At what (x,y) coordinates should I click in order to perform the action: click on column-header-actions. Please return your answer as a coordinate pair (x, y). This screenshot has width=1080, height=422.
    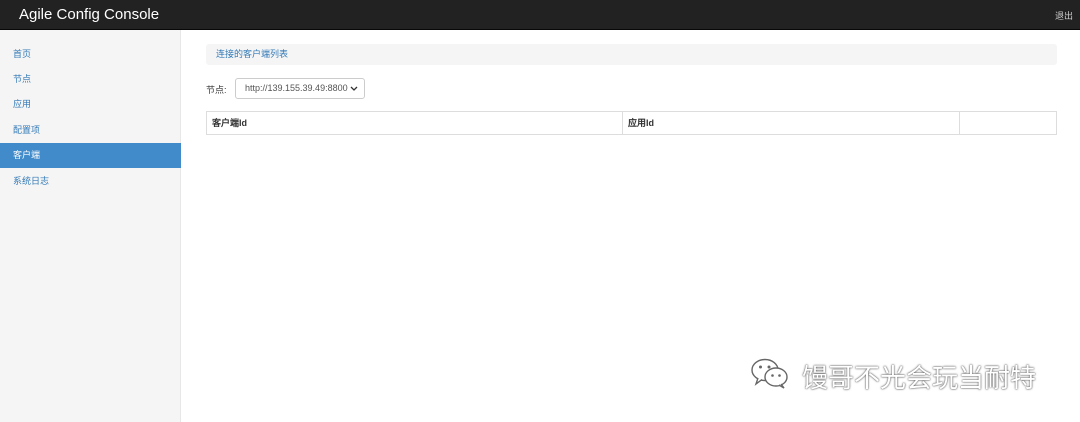
    Looking at the image, I should click on (1008, 123).